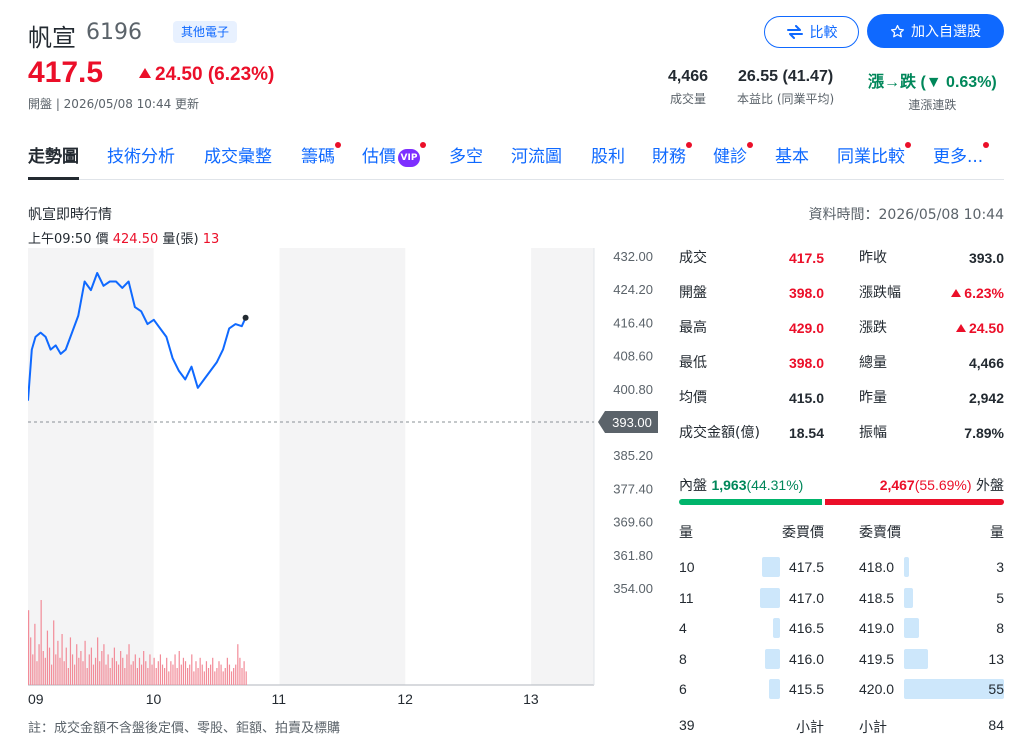  What do you see at coordinates (914, 502) in the screenshot?
I see `outer-bar` at bounding box center [914, 502].